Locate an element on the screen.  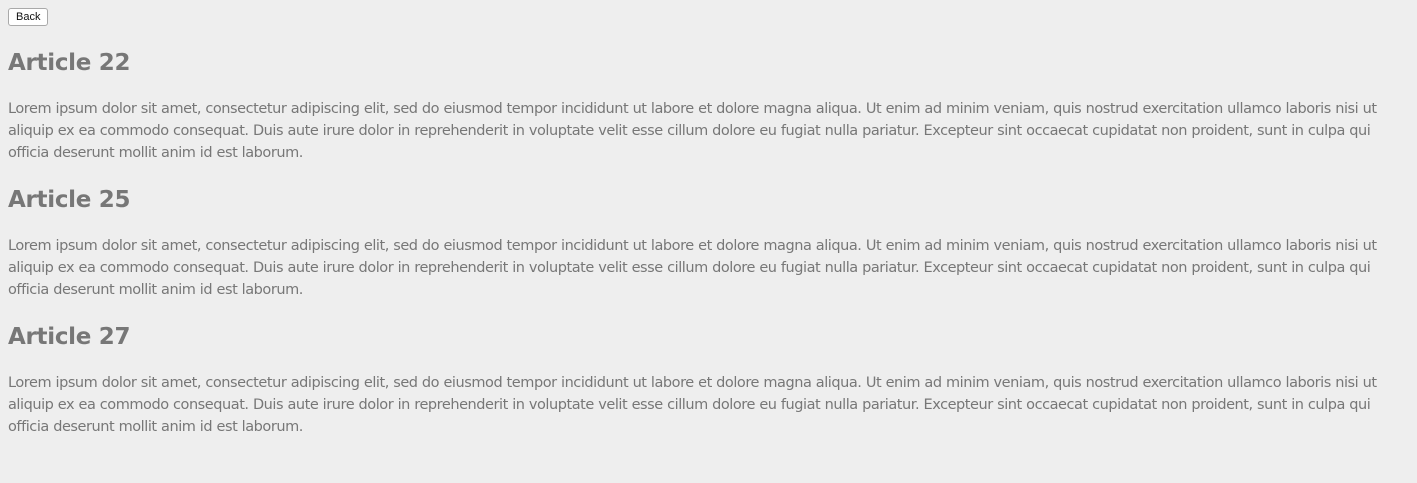
article-title: Article 22 is located at coordinates (69, 63).